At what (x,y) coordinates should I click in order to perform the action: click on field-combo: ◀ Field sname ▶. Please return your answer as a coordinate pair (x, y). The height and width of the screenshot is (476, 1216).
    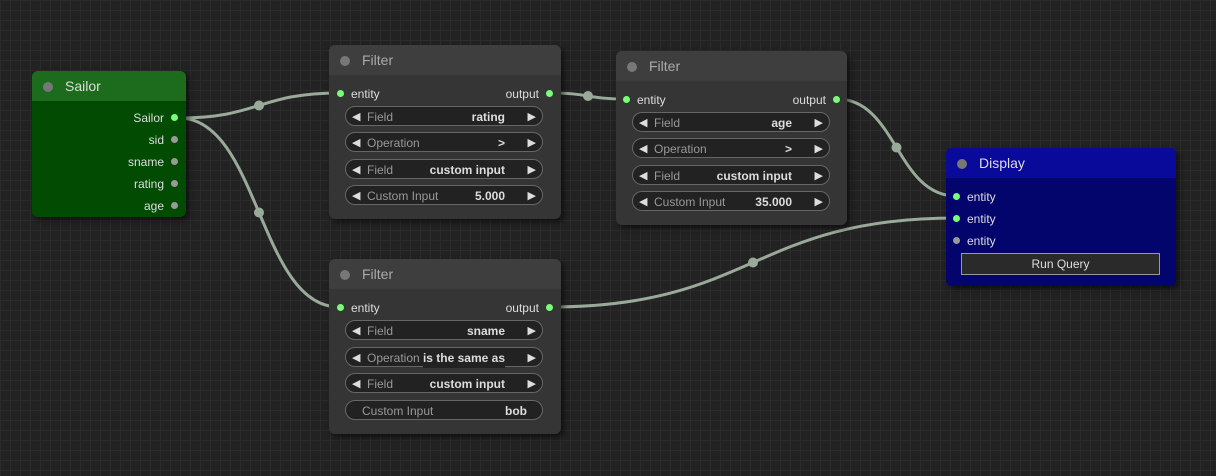
    Looking at the image, I should click on (444, 330).